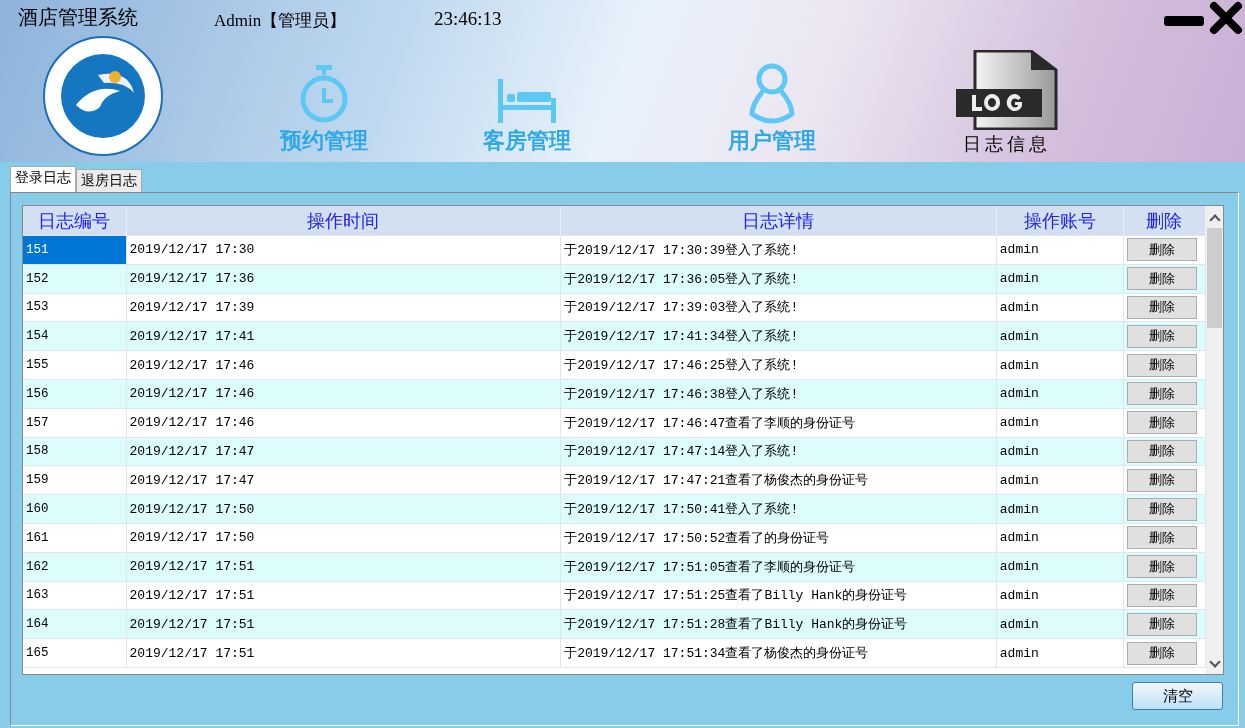 The image size is (1245, 728). What do you see at coordinates (103, 96) in the screenshot?
I see `logo-icon` at bounding box center [103, 96].